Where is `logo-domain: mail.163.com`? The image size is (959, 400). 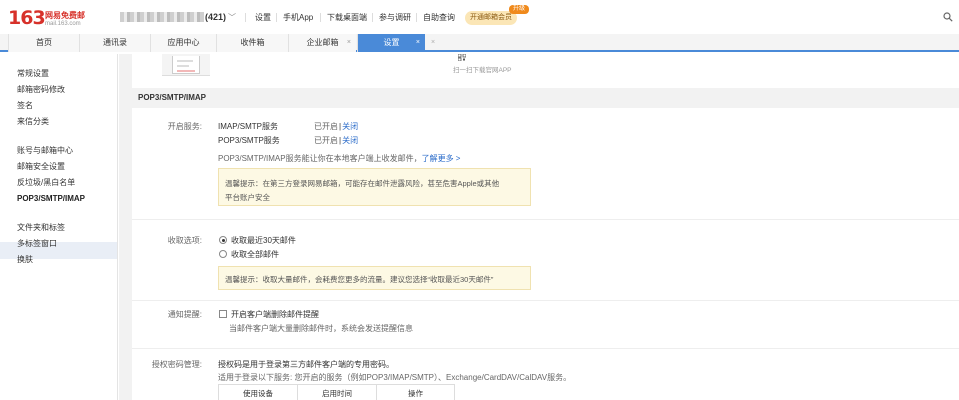
logo-domain: mail.163.com is located at coordinates (63, 24).